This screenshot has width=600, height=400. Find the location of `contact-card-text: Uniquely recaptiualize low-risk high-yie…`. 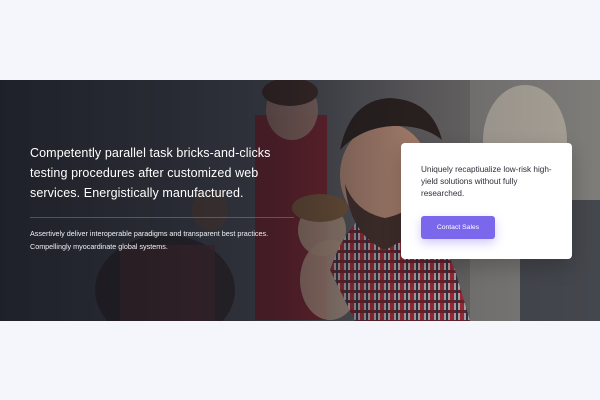

contact-card-text: Uniquely recaptiualize low-risk high-yie… is located at coordinates (486, 181).